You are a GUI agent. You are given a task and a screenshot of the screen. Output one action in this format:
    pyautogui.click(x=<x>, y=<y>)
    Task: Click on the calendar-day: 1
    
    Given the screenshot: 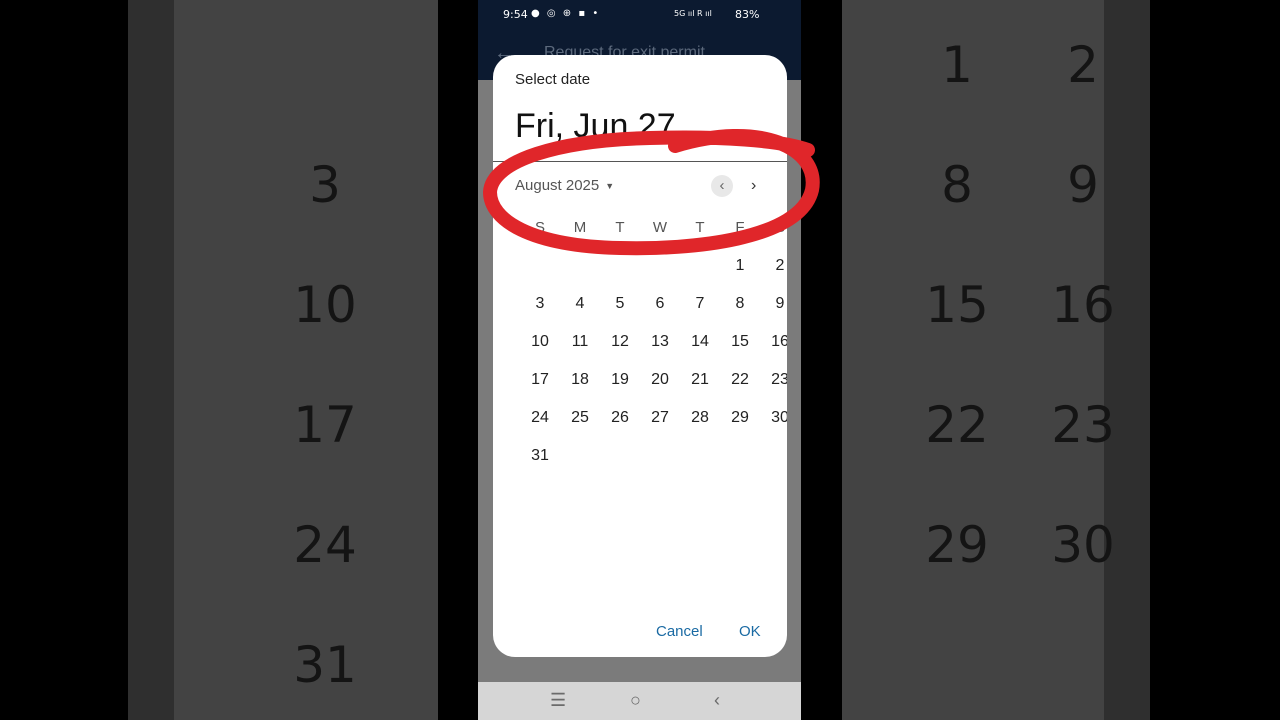 What is the action you would take?
    pyautogui.click(x=740, y=266)
    